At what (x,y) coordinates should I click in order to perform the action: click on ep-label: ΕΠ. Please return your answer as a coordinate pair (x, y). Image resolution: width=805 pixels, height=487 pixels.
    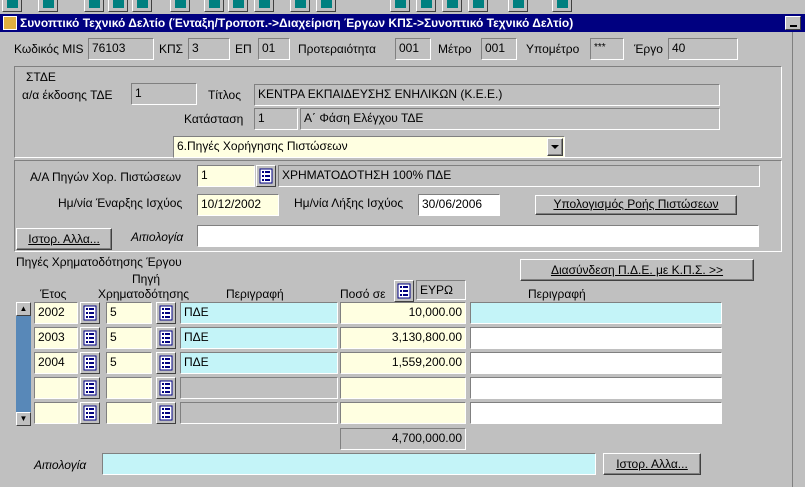
    Looking at the image, I should click on (243, 49).